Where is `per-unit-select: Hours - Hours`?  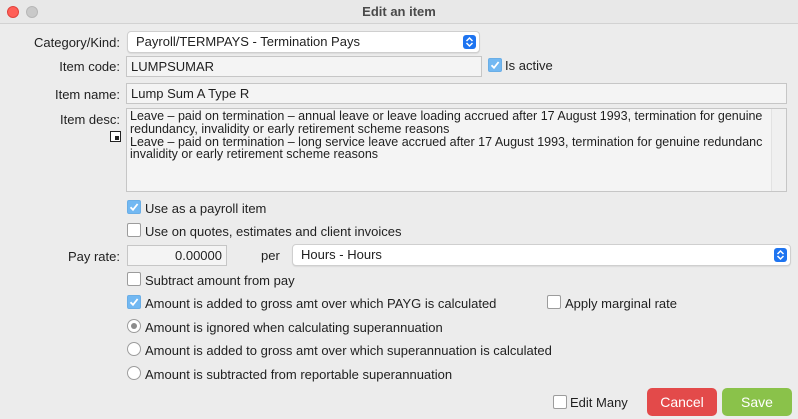 per-unit-select: Hours - Hours is located at coordinates (541, 255).